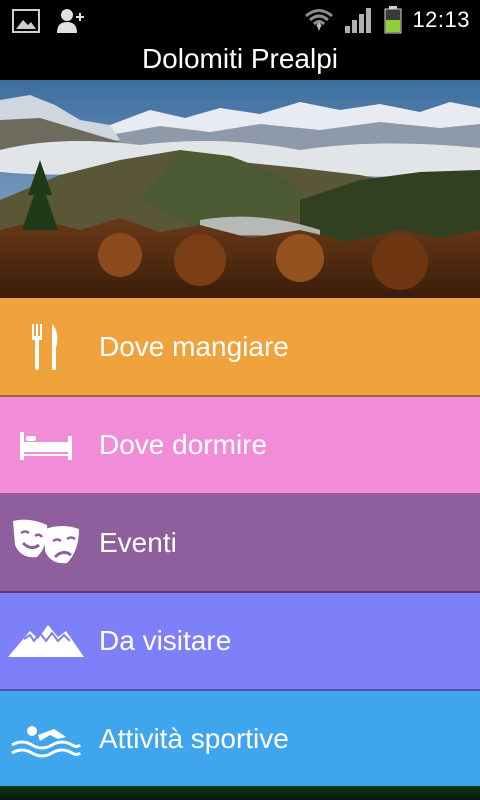 The width and height of the screenshot is (480, 800). Describe the element at coordinates (240, 793) in the screenshot. I see `bottom-strip` at that location.